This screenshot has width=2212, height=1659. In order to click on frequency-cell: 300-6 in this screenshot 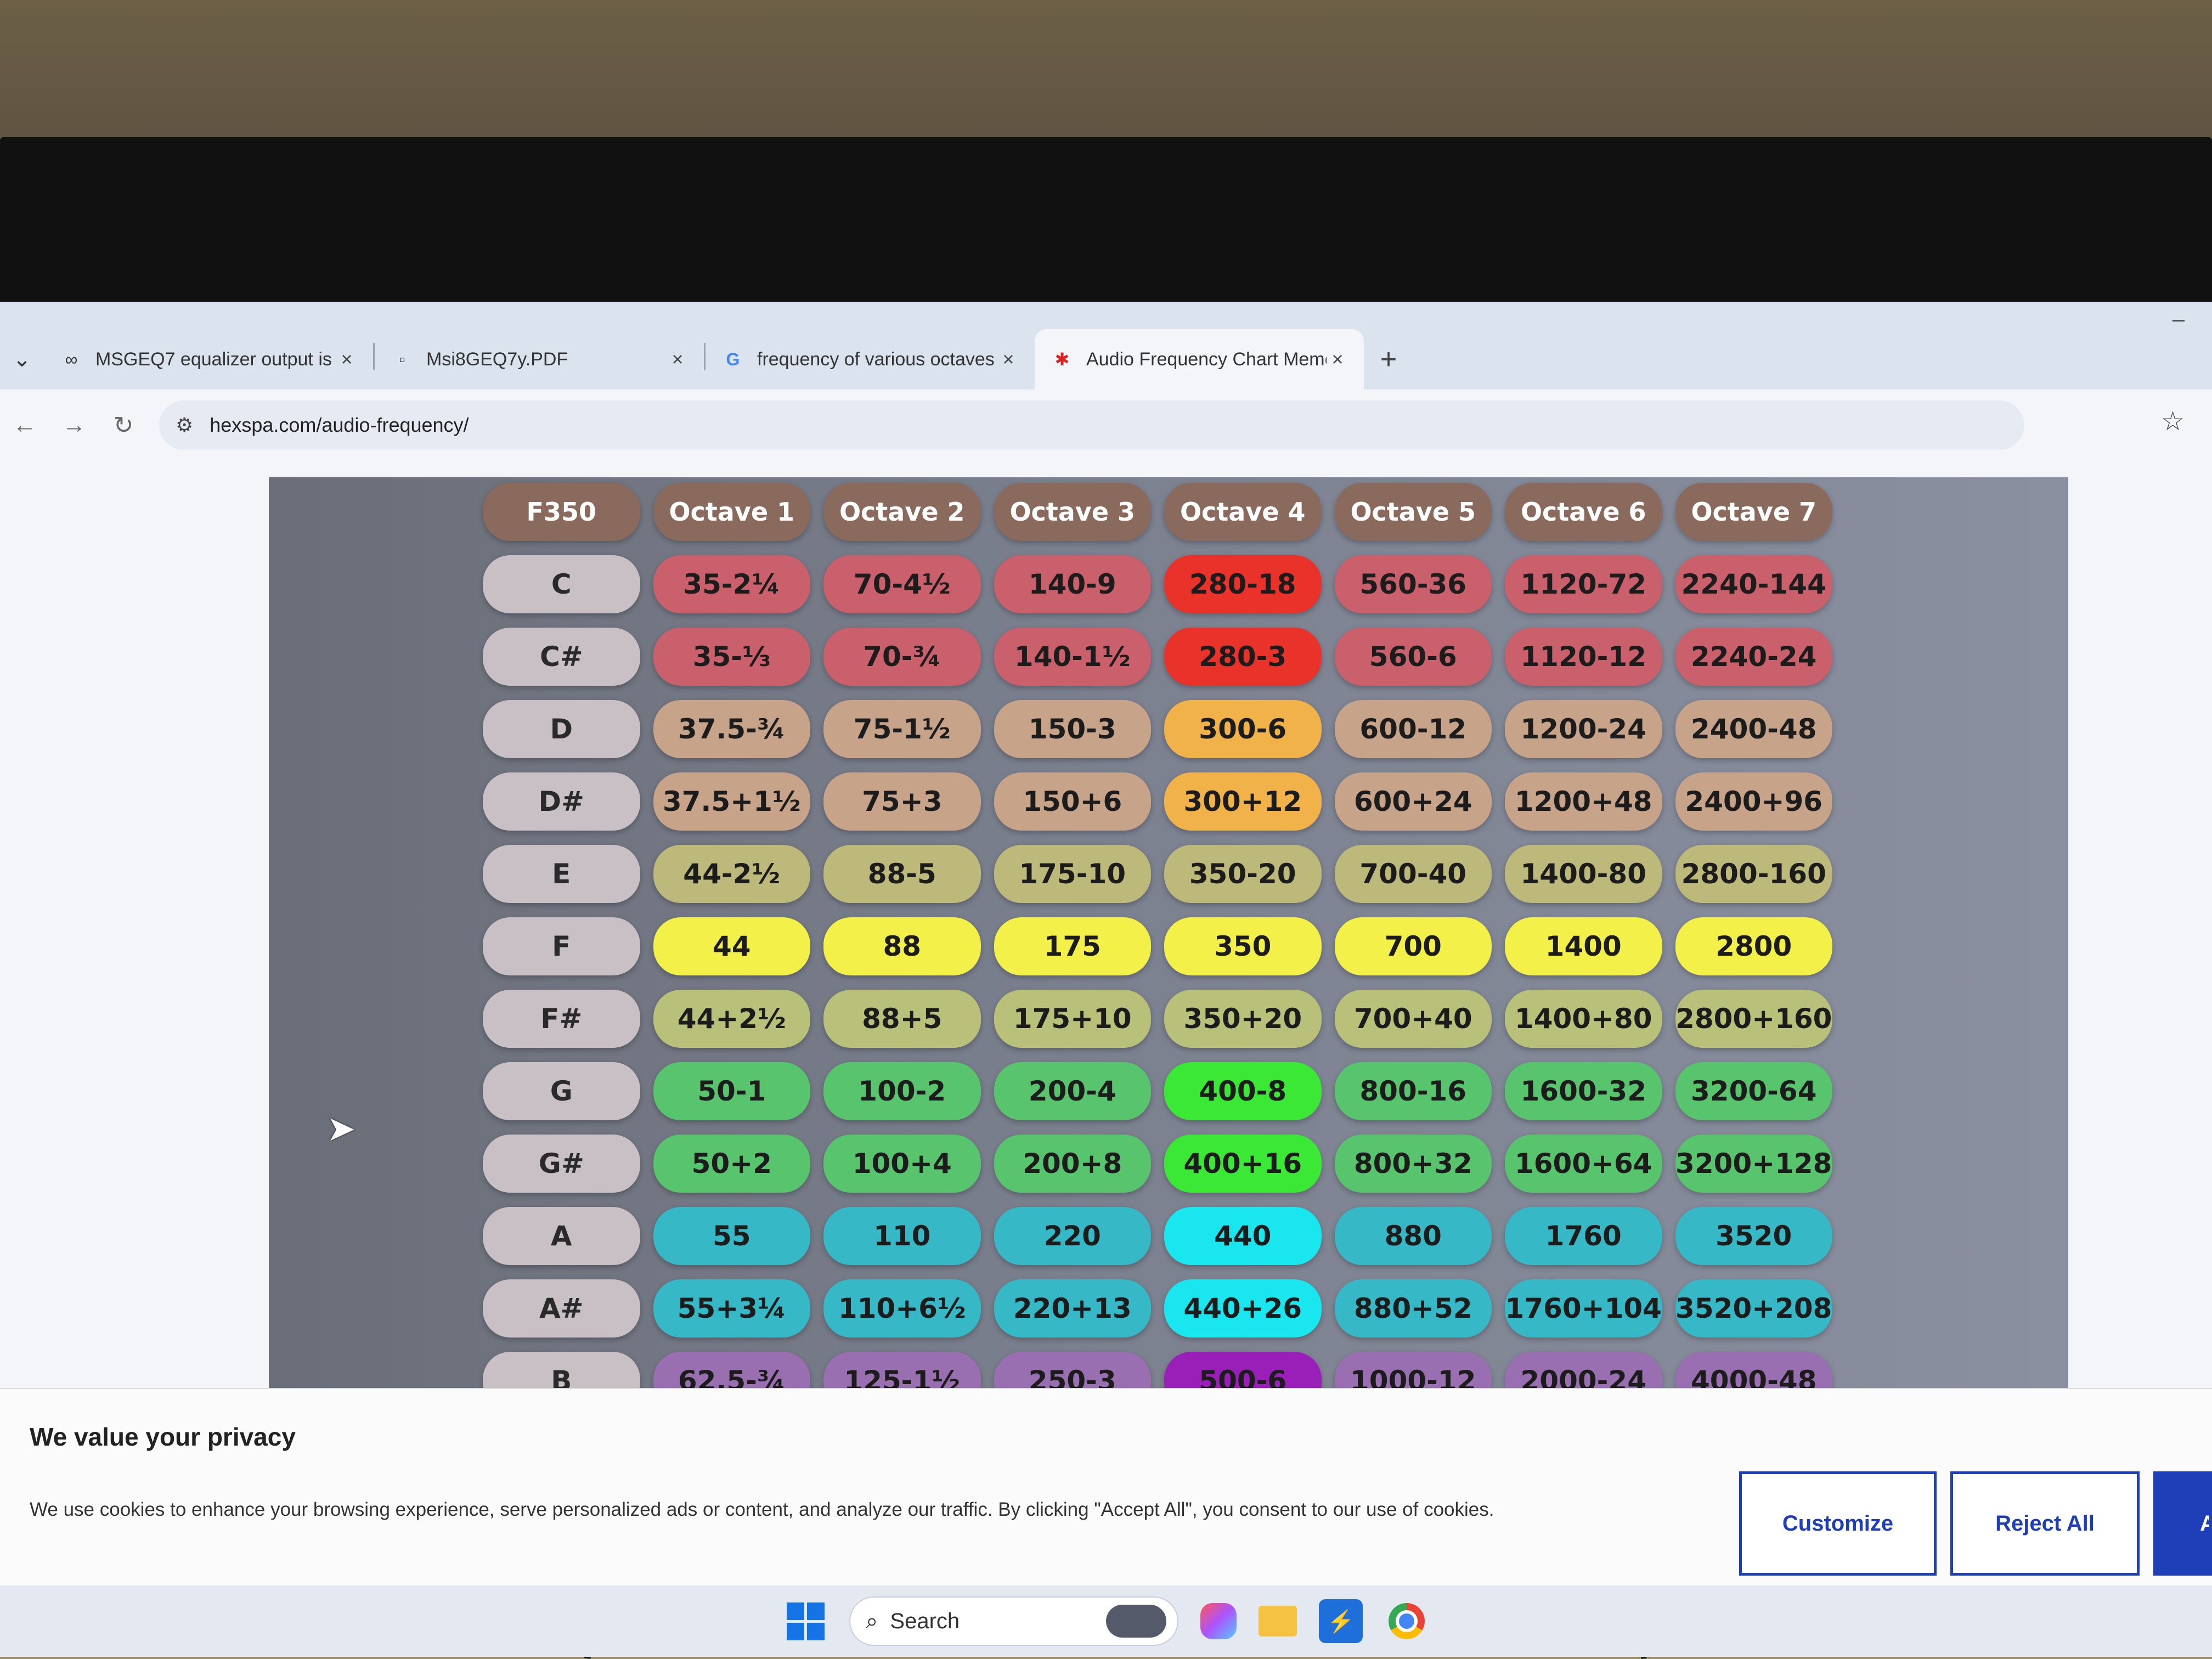, I will do `click(1243, 729)`.